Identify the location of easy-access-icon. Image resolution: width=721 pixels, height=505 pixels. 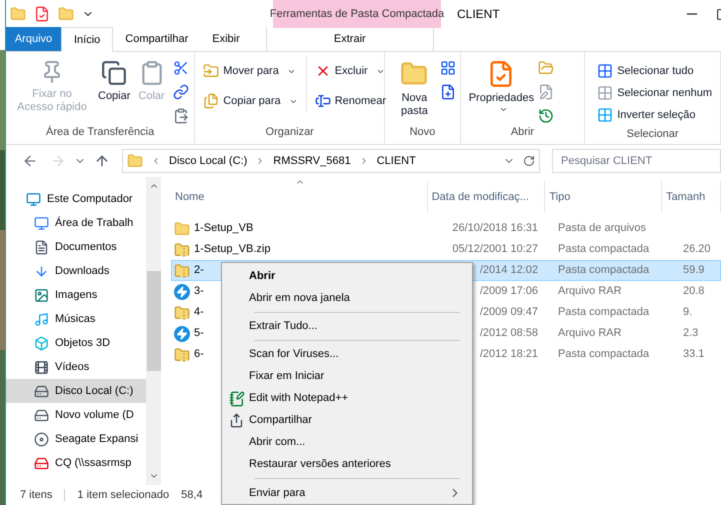
(448, 92).